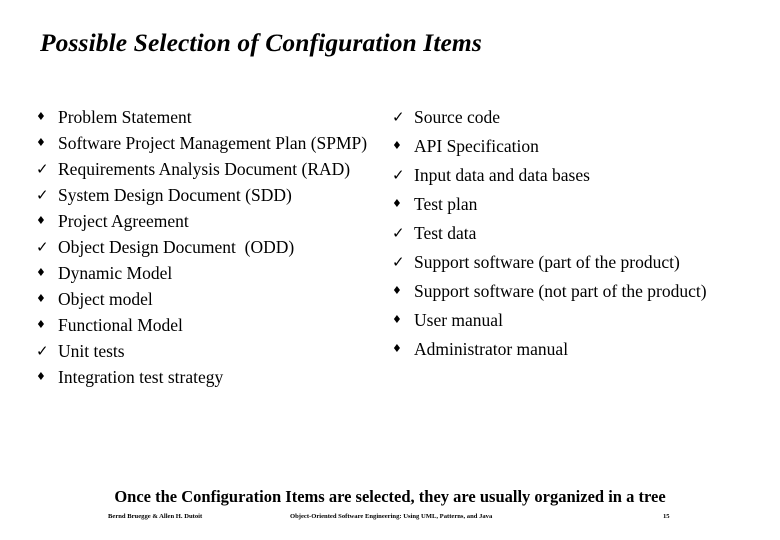 The width and height of the screenshot is (780, 540). What do you see at coordinates (206, 325) in the screenshot?
I see `configuration-item: ♦ Functional Model` at bounding box center [206, 325].